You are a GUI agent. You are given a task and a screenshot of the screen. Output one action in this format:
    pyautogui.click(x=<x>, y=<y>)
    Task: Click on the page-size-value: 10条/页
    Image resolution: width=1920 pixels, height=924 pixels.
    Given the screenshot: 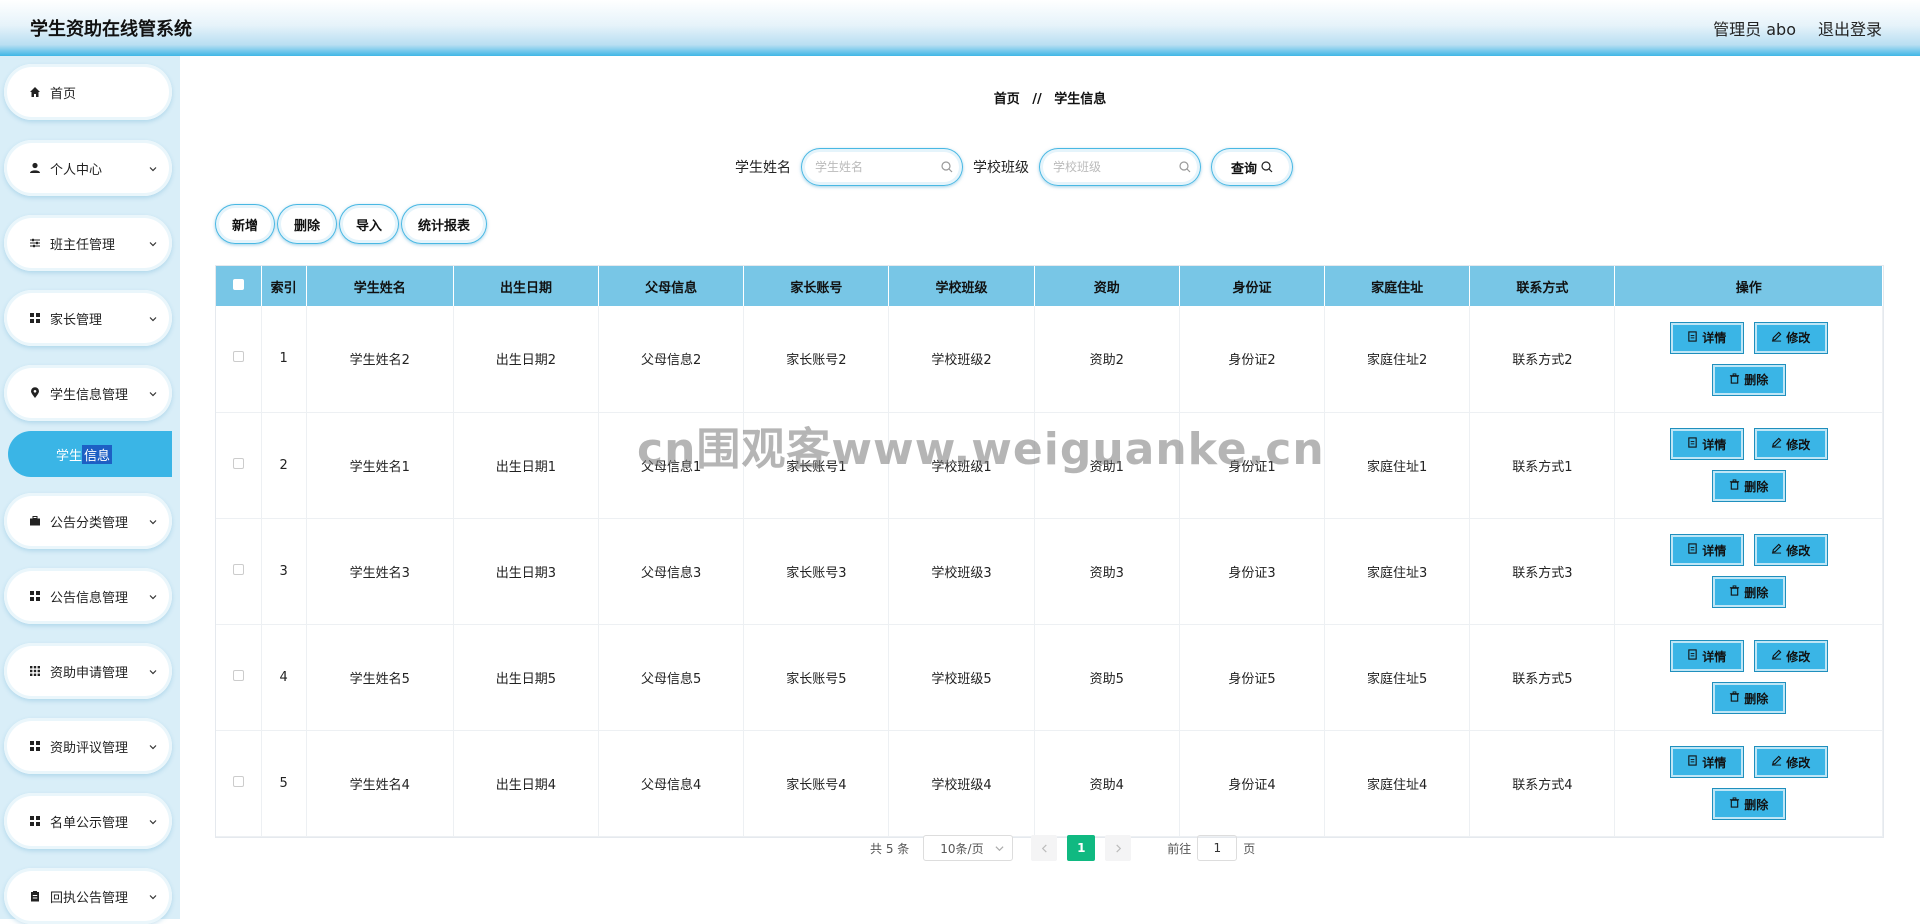 What is the action you would take?
    pyautogui.click(x=962, y=848)
    